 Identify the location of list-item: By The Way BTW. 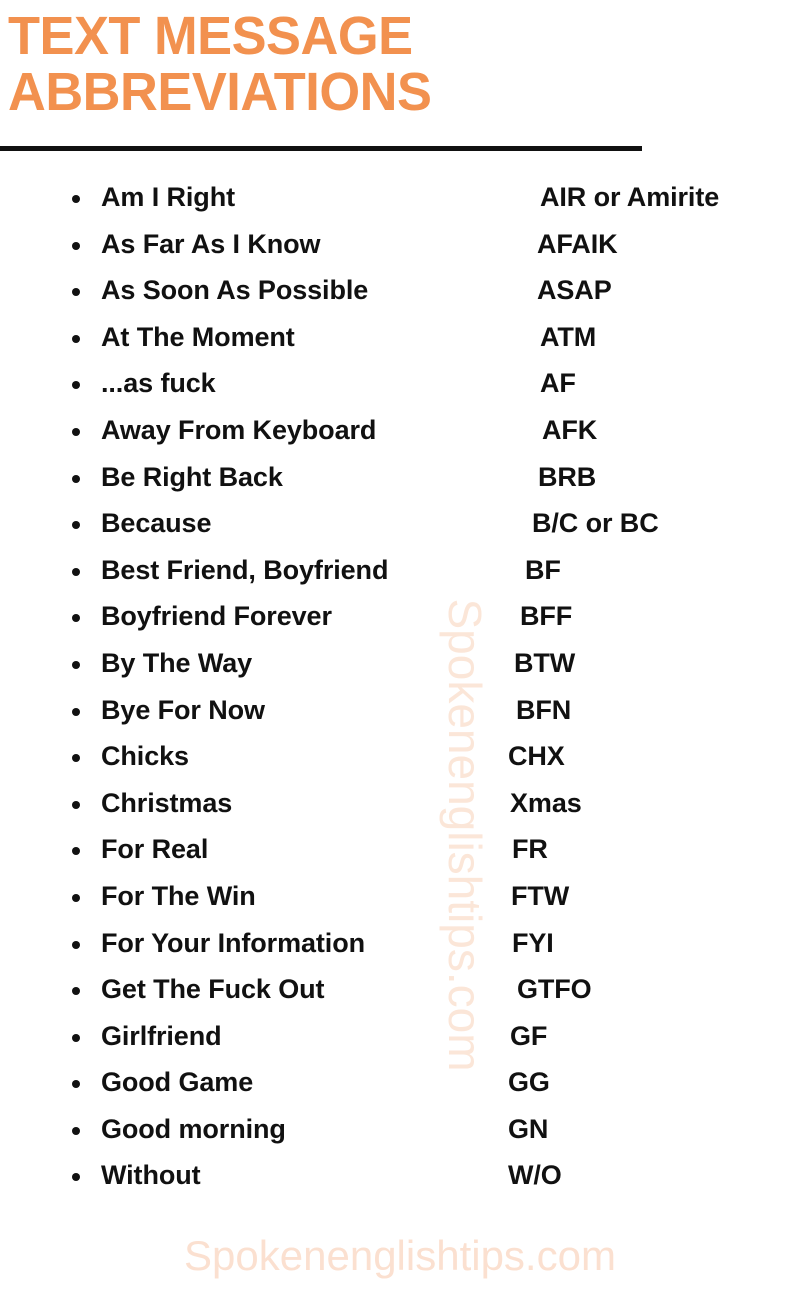
(400, 667).